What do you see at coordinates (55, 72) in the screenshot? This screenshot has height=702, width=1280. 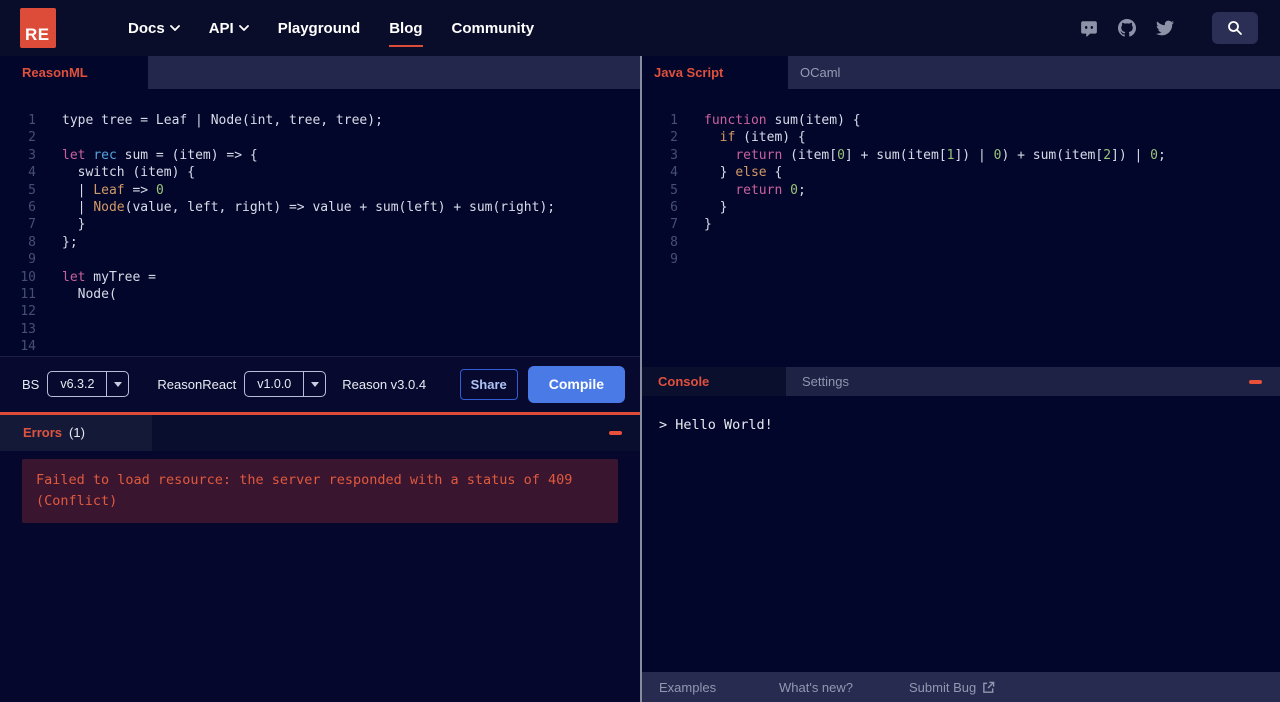 I see `tab-label: ReasonML` at bounding box center [55, 72].